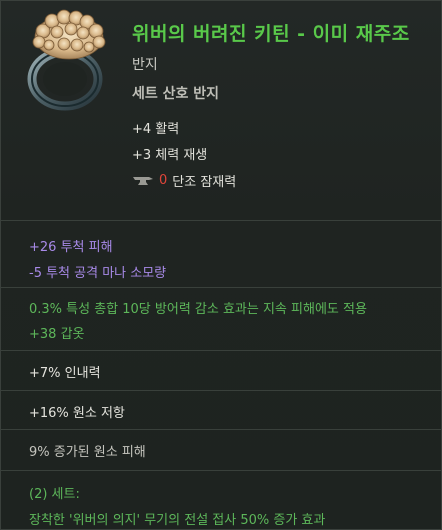 The height and width of the screenshot is (530, 442). What do you see at coordinates (54, 494) in the screenshot?
I see `set-bonus-header: (2) 세트:` at bounding box center [54, 494].